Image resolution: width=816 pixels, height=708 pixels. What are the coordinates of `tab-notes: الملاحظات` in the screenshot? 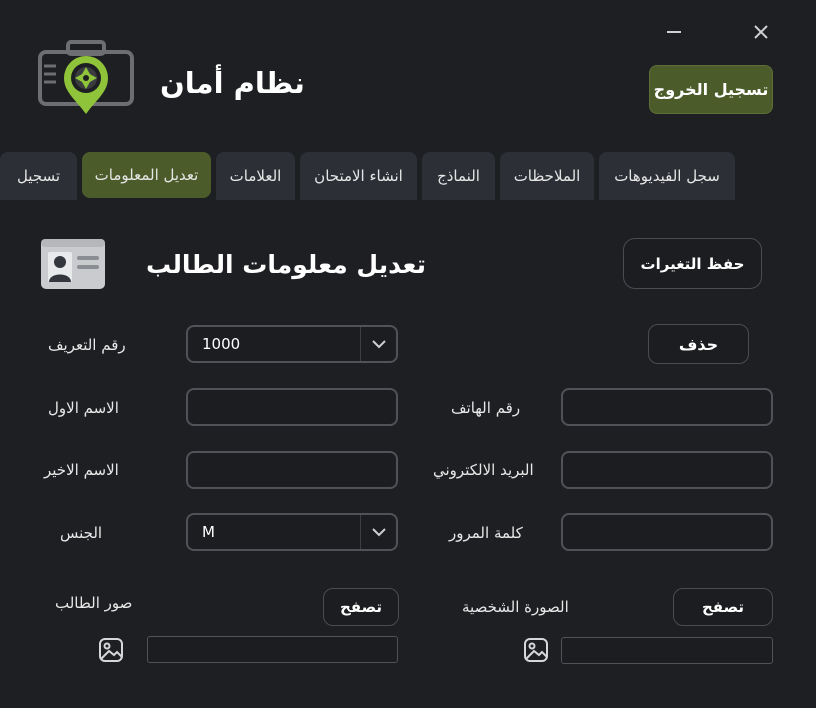 It's located at (547, 176).